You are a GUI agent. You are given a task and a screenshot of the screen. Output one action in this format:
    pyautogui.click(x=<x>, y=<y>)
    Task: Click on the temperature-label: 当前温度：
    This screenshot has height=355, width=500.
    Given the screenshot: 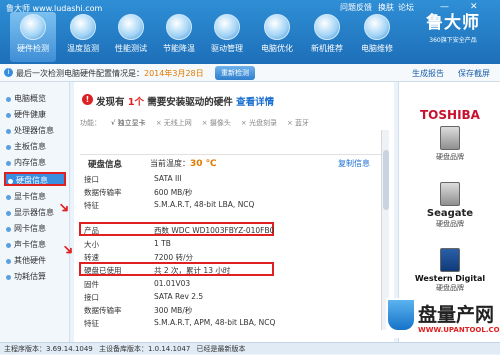 What is the action you would take?
    pyautogui.click(x=170, y=163)
    